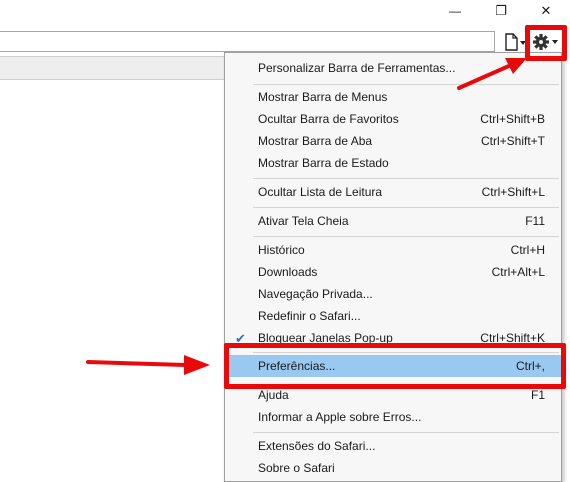 The height and width of the screenshot is (482, 570). I want to click on menu-item-label: Downloads, so click(288, 272).